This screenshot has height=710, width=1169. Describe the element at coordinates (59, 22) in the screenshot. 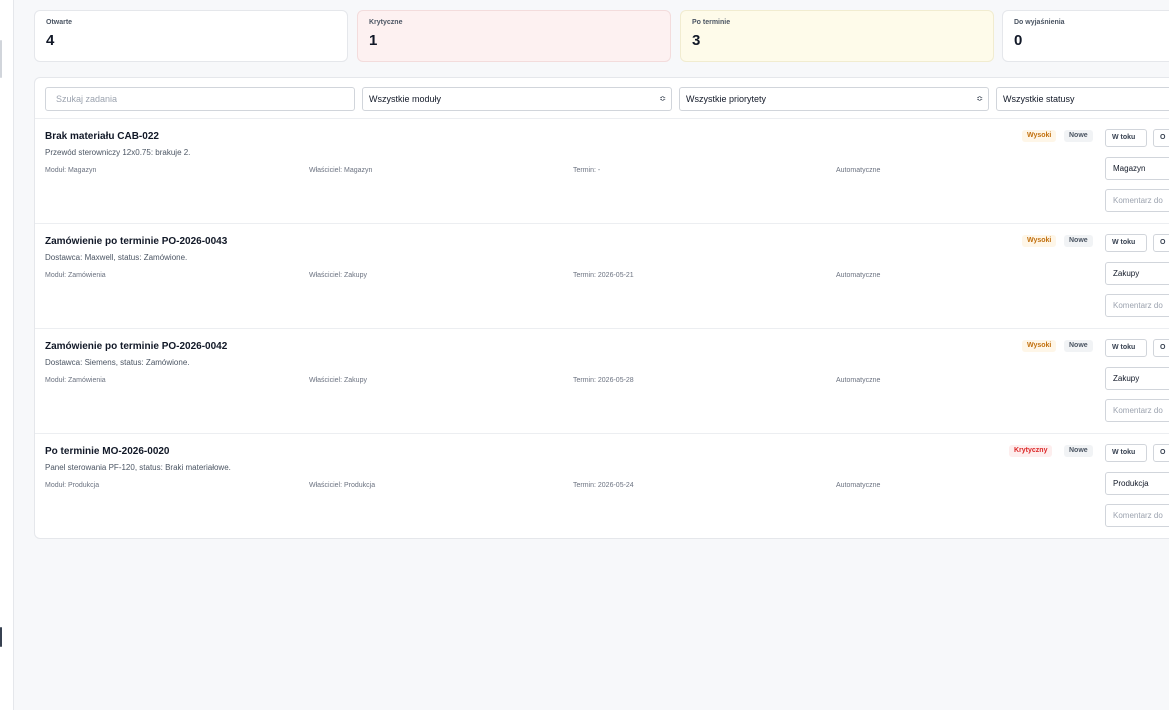

I see `stat-label: Otwarte` at that location.